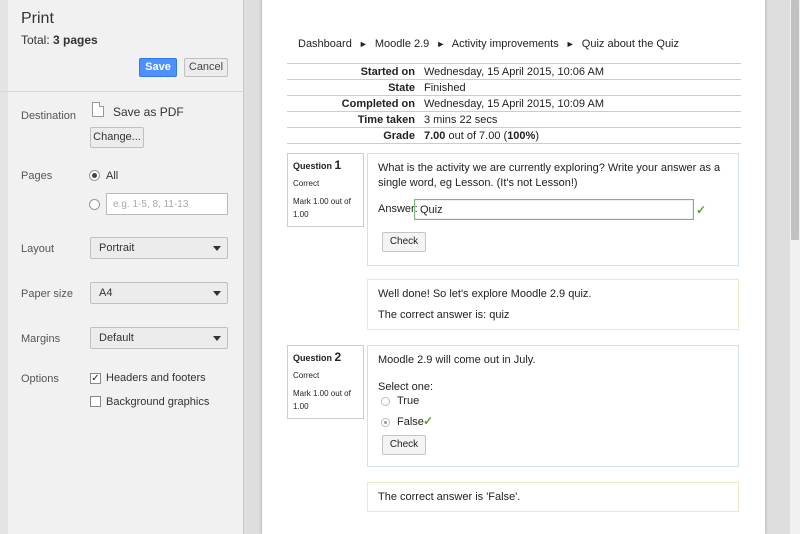  I want to click on question-num: 1, so click(338, 165).